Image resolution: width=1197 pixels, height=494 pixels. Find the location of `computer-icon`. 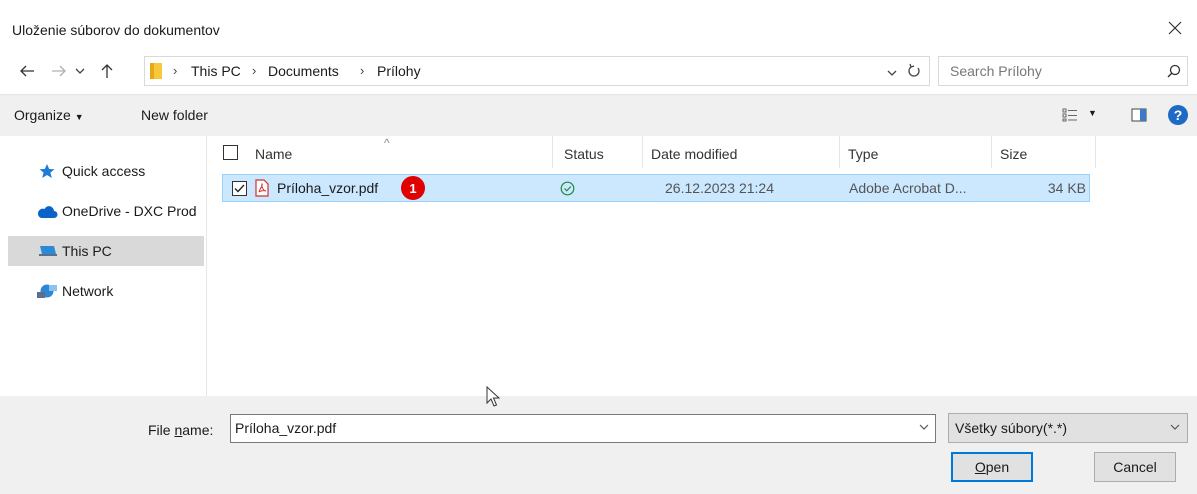

computer-icon is located at coordinates (48, 251).